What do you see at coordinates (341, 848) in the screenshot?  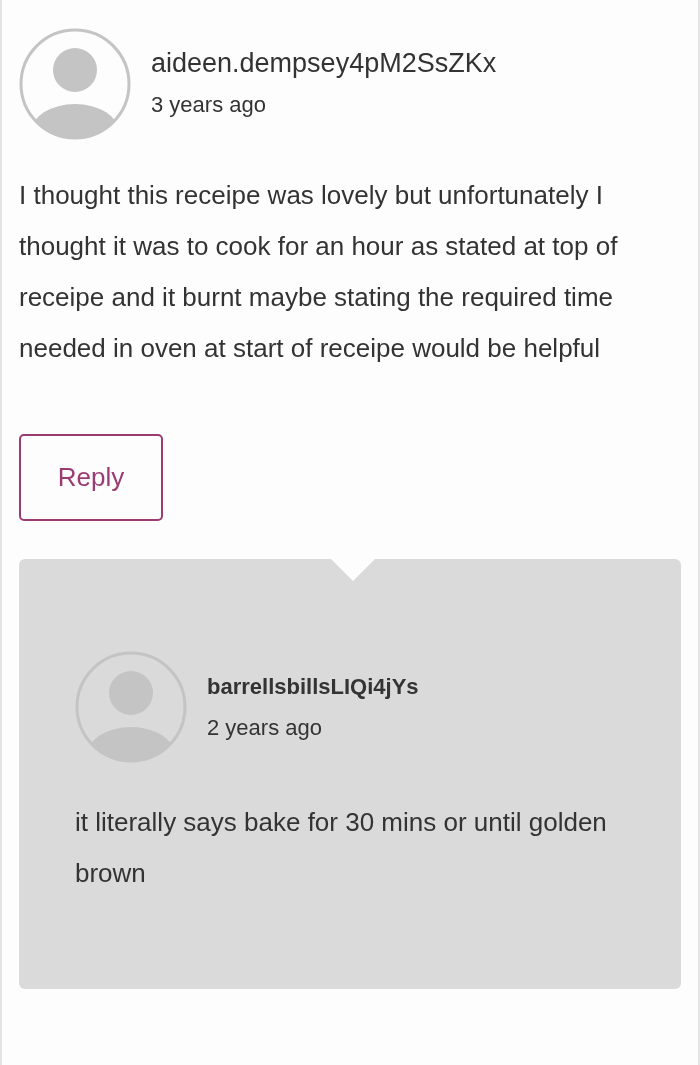 I see `reply-text: it literally says bake for 30 mins or until golden brown` at bounding box center [341, 848].